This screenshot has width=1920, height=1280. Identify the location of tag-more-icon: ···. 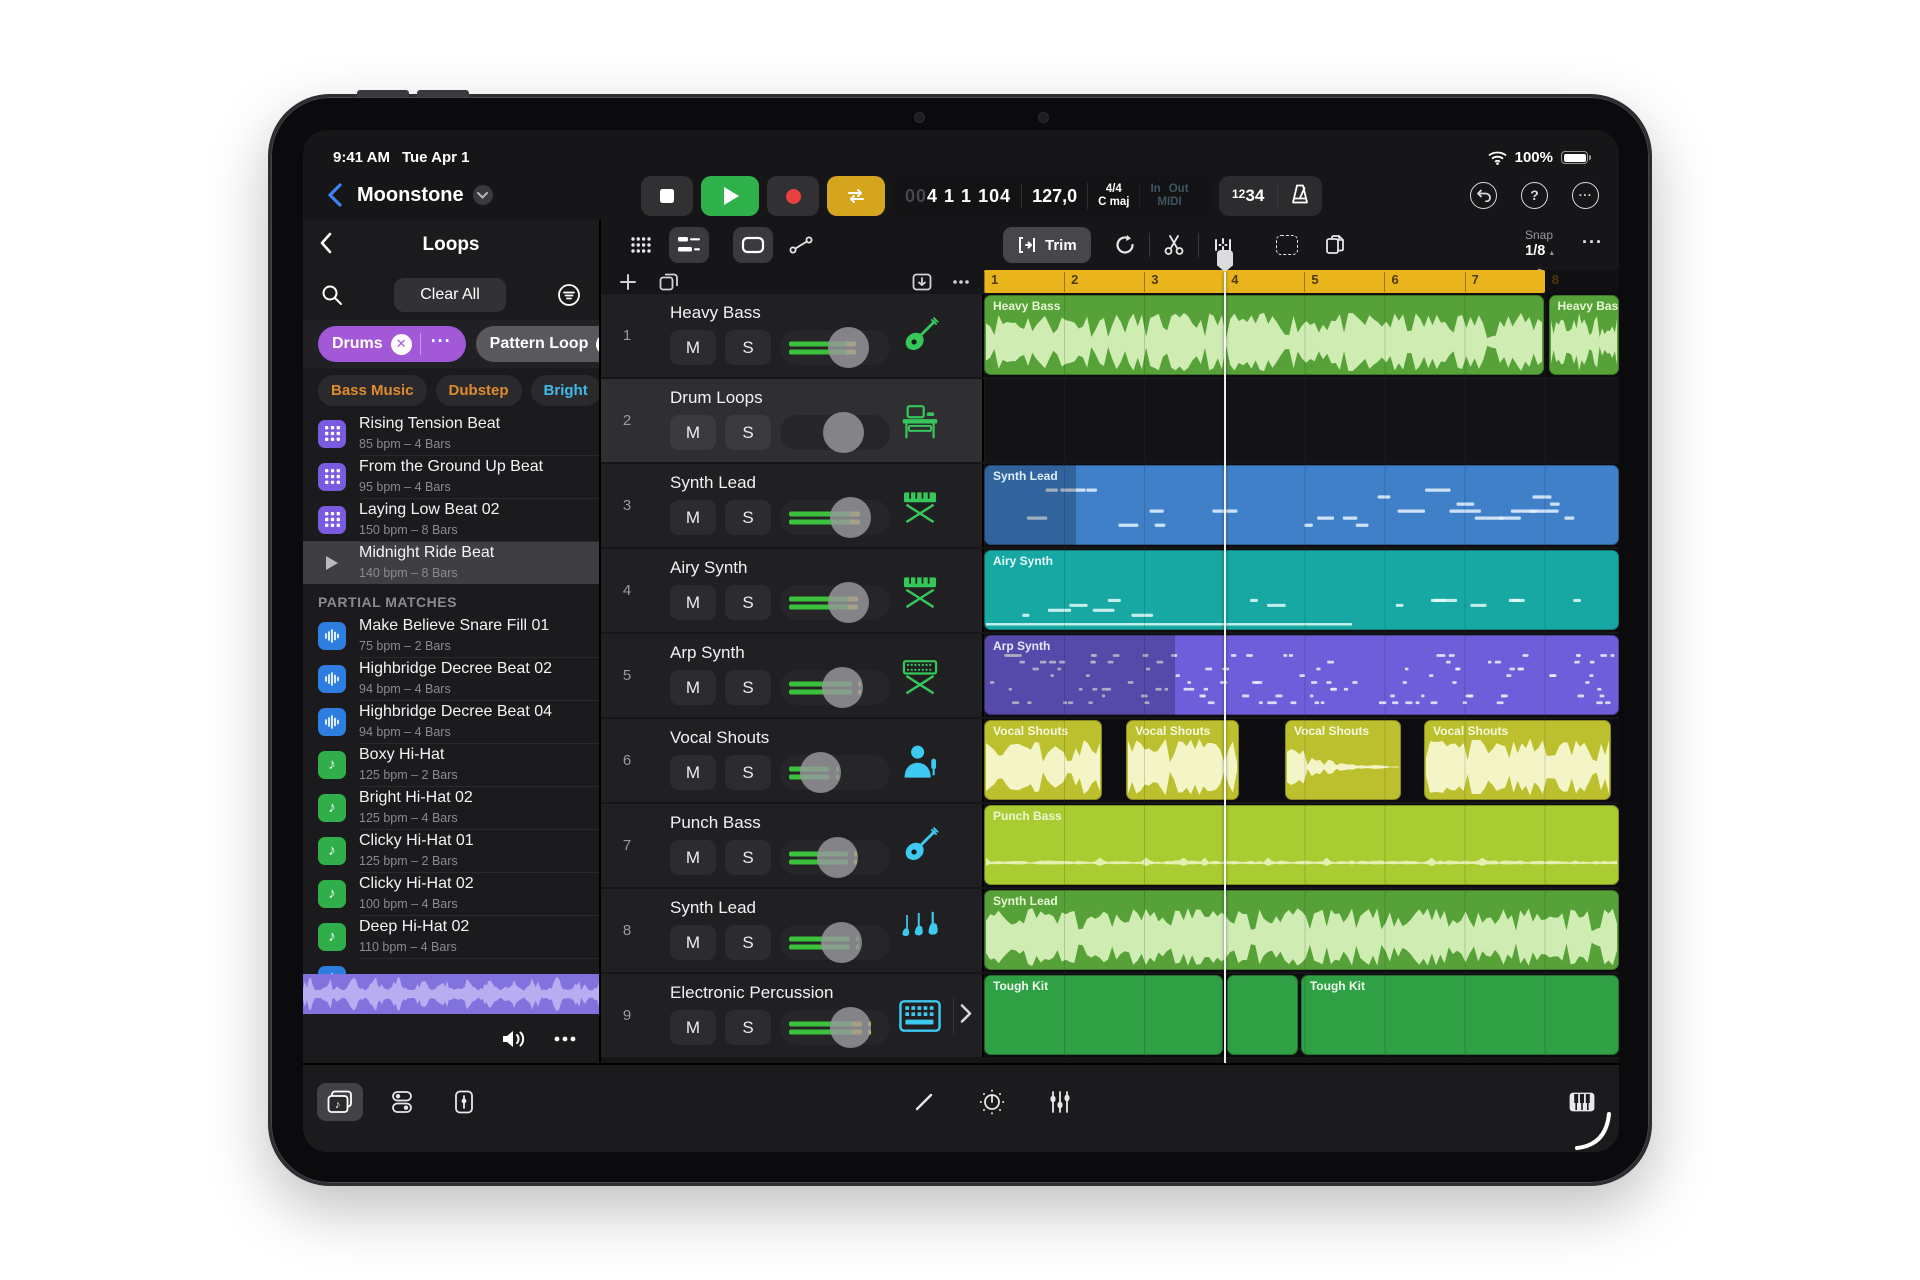
(444, 344).